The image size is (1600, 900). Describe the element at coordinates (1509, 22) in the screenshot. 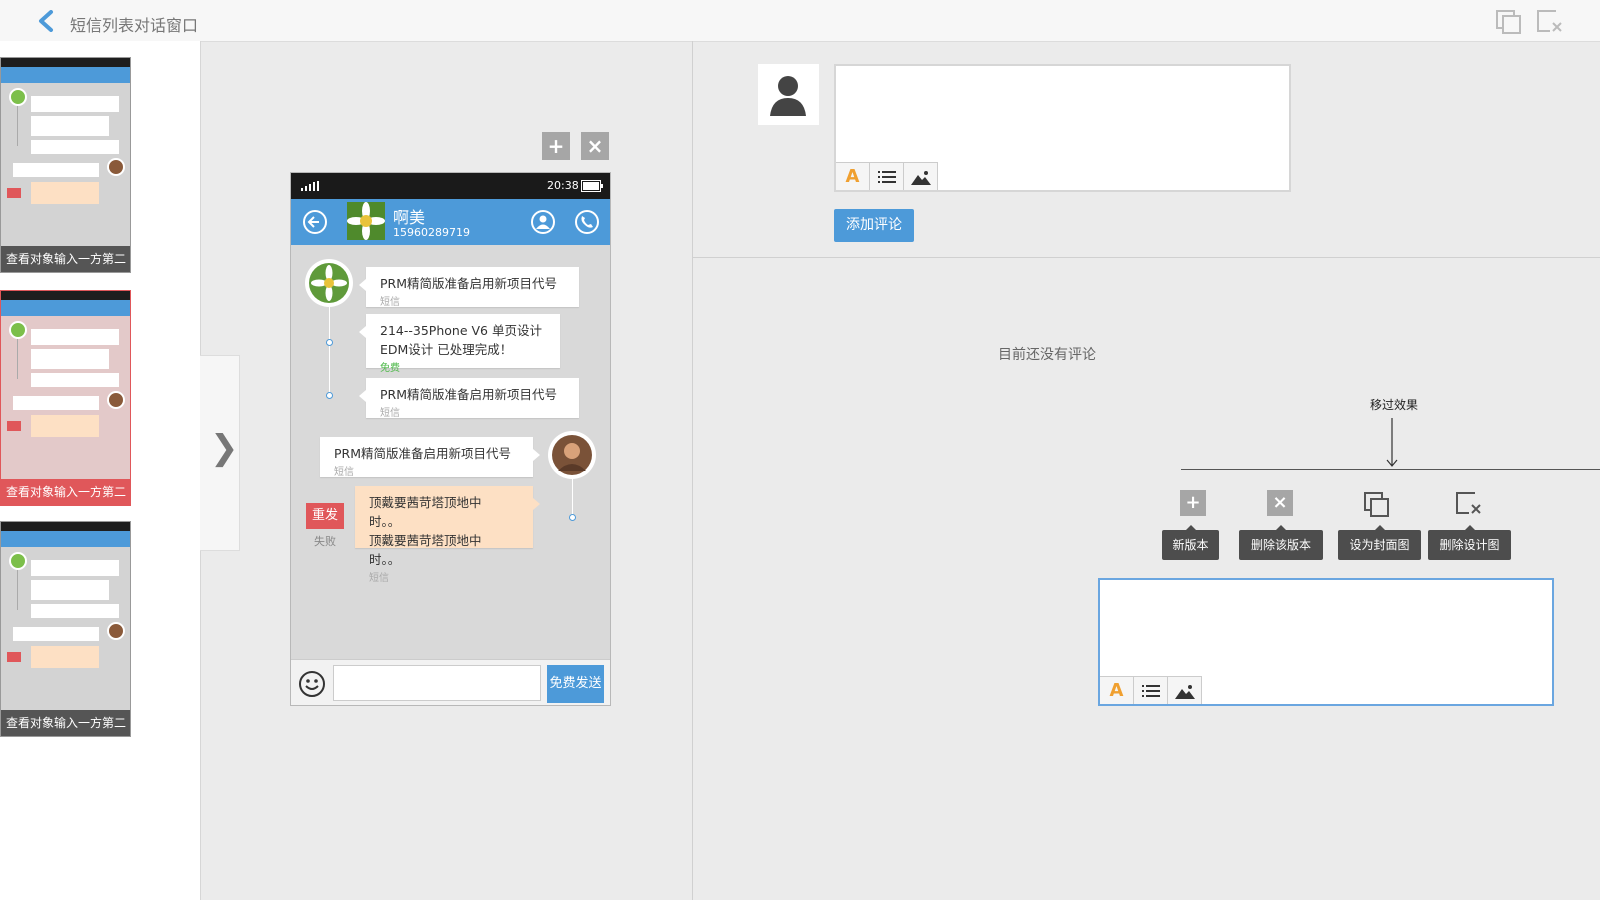

I see `copy-window-icon` at that location.